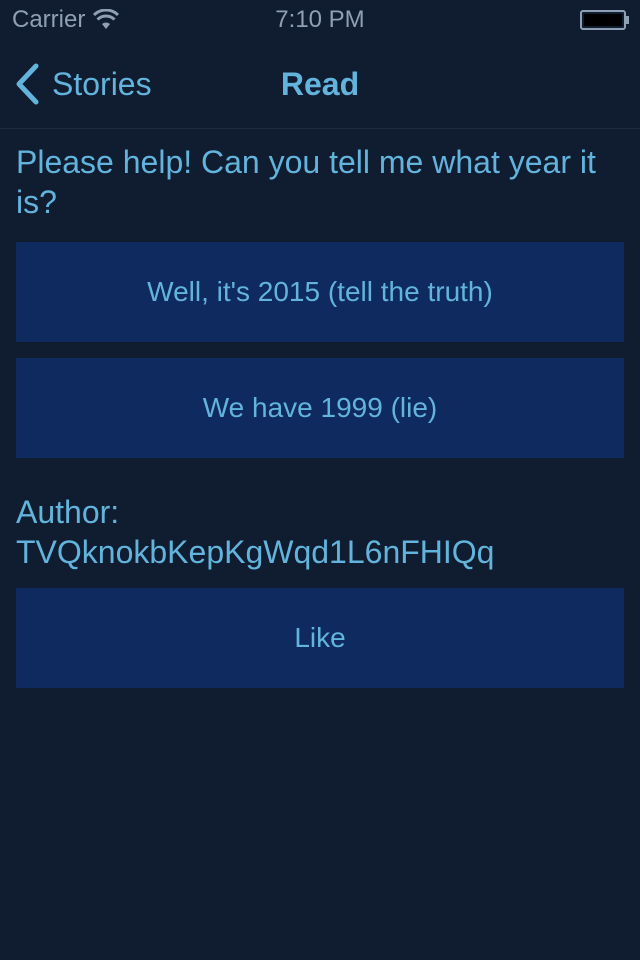 Image resolution: width=640 pixels, height=960 pixels. I want to click on like-button-label: Like, so click(320, 637).